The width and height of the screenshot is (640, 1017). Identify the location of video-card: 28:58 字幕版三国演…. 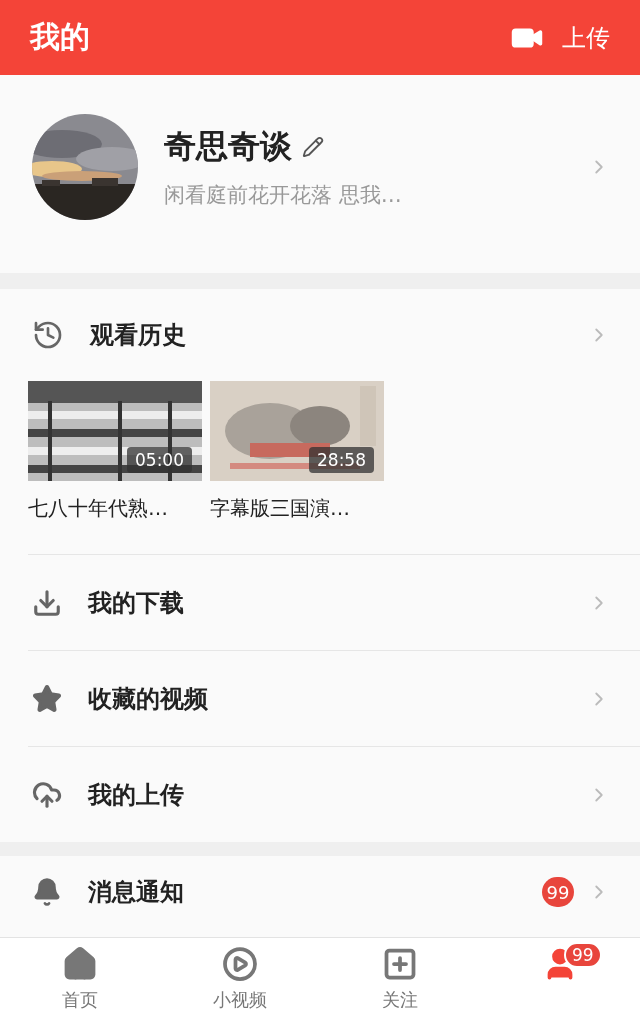
(297, 451).